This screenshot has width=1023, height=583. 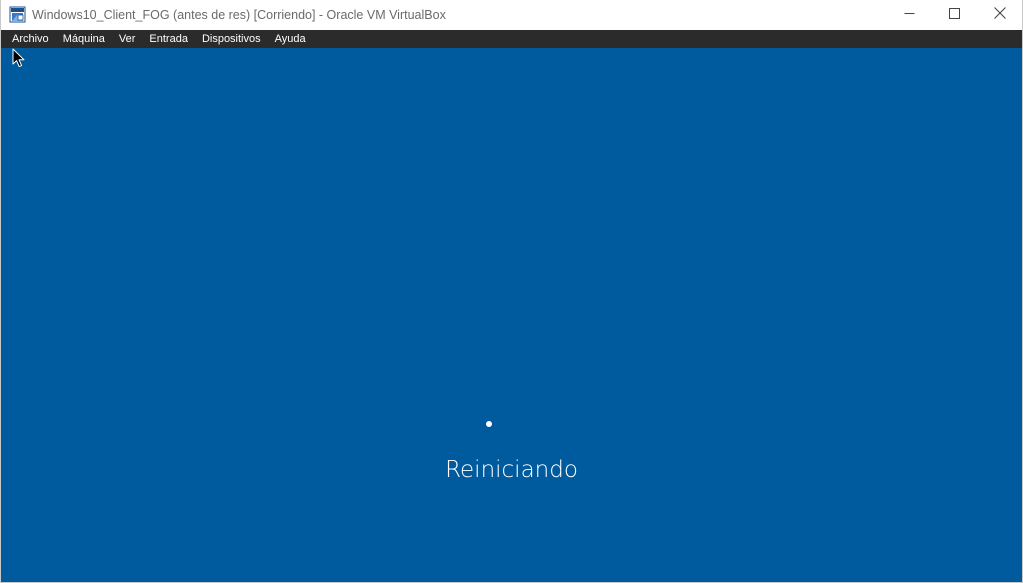 I want to click on maximize-button, so click(x=954, y=15).